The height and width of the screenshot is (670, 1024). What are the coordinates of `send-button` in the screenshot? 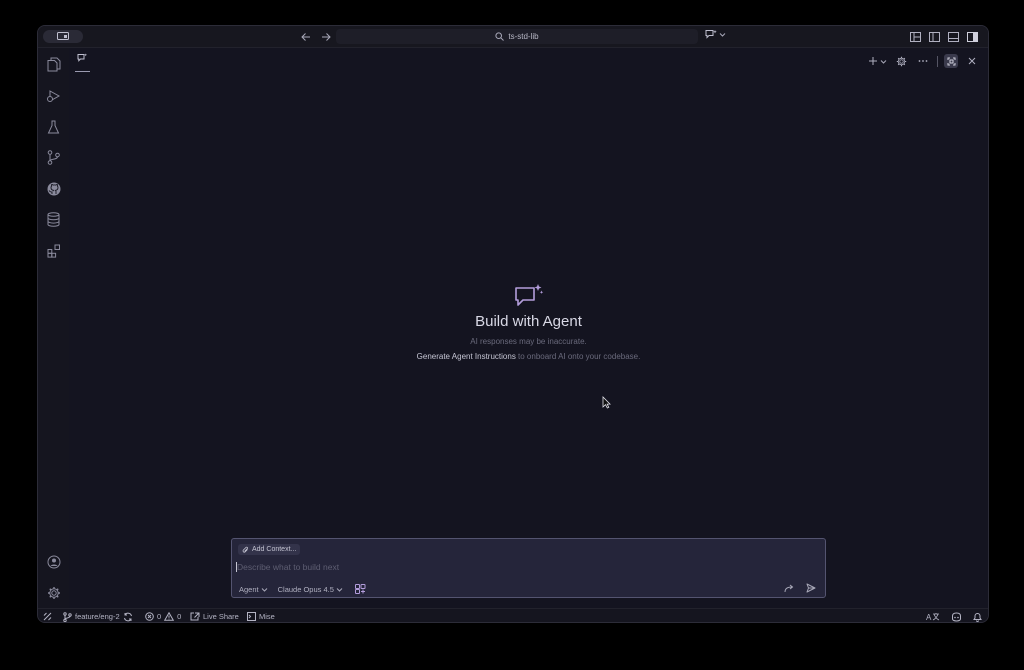 It's located at (811, 588).